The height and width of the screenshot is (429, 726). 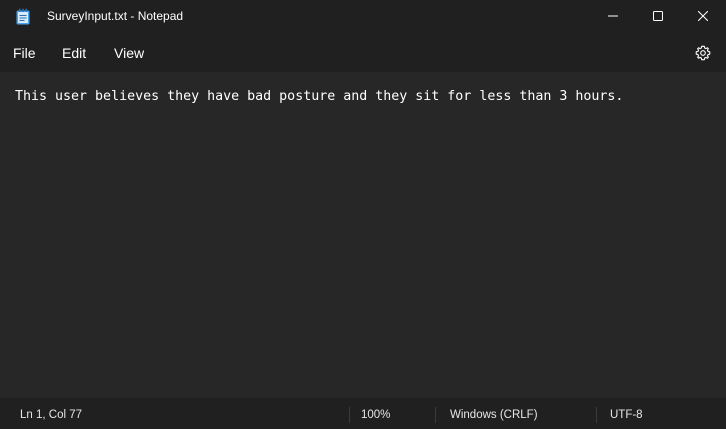 I want to click on maximize-button, so click(x=658, y=16).